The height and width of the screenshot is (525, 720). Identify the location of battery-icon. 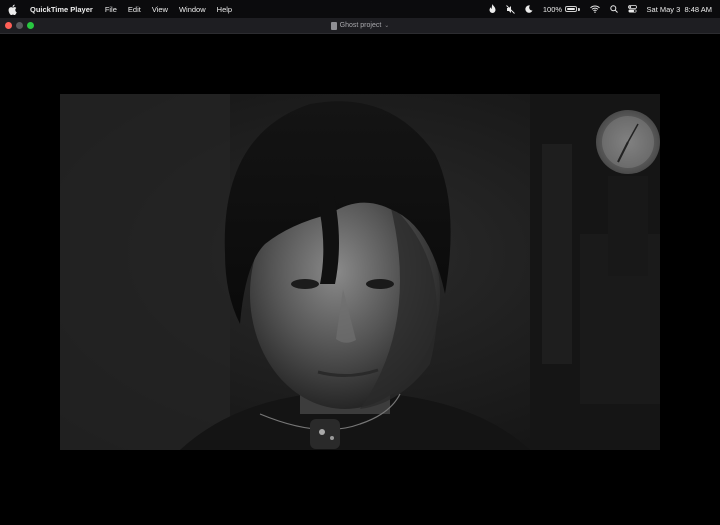
(571, 9).